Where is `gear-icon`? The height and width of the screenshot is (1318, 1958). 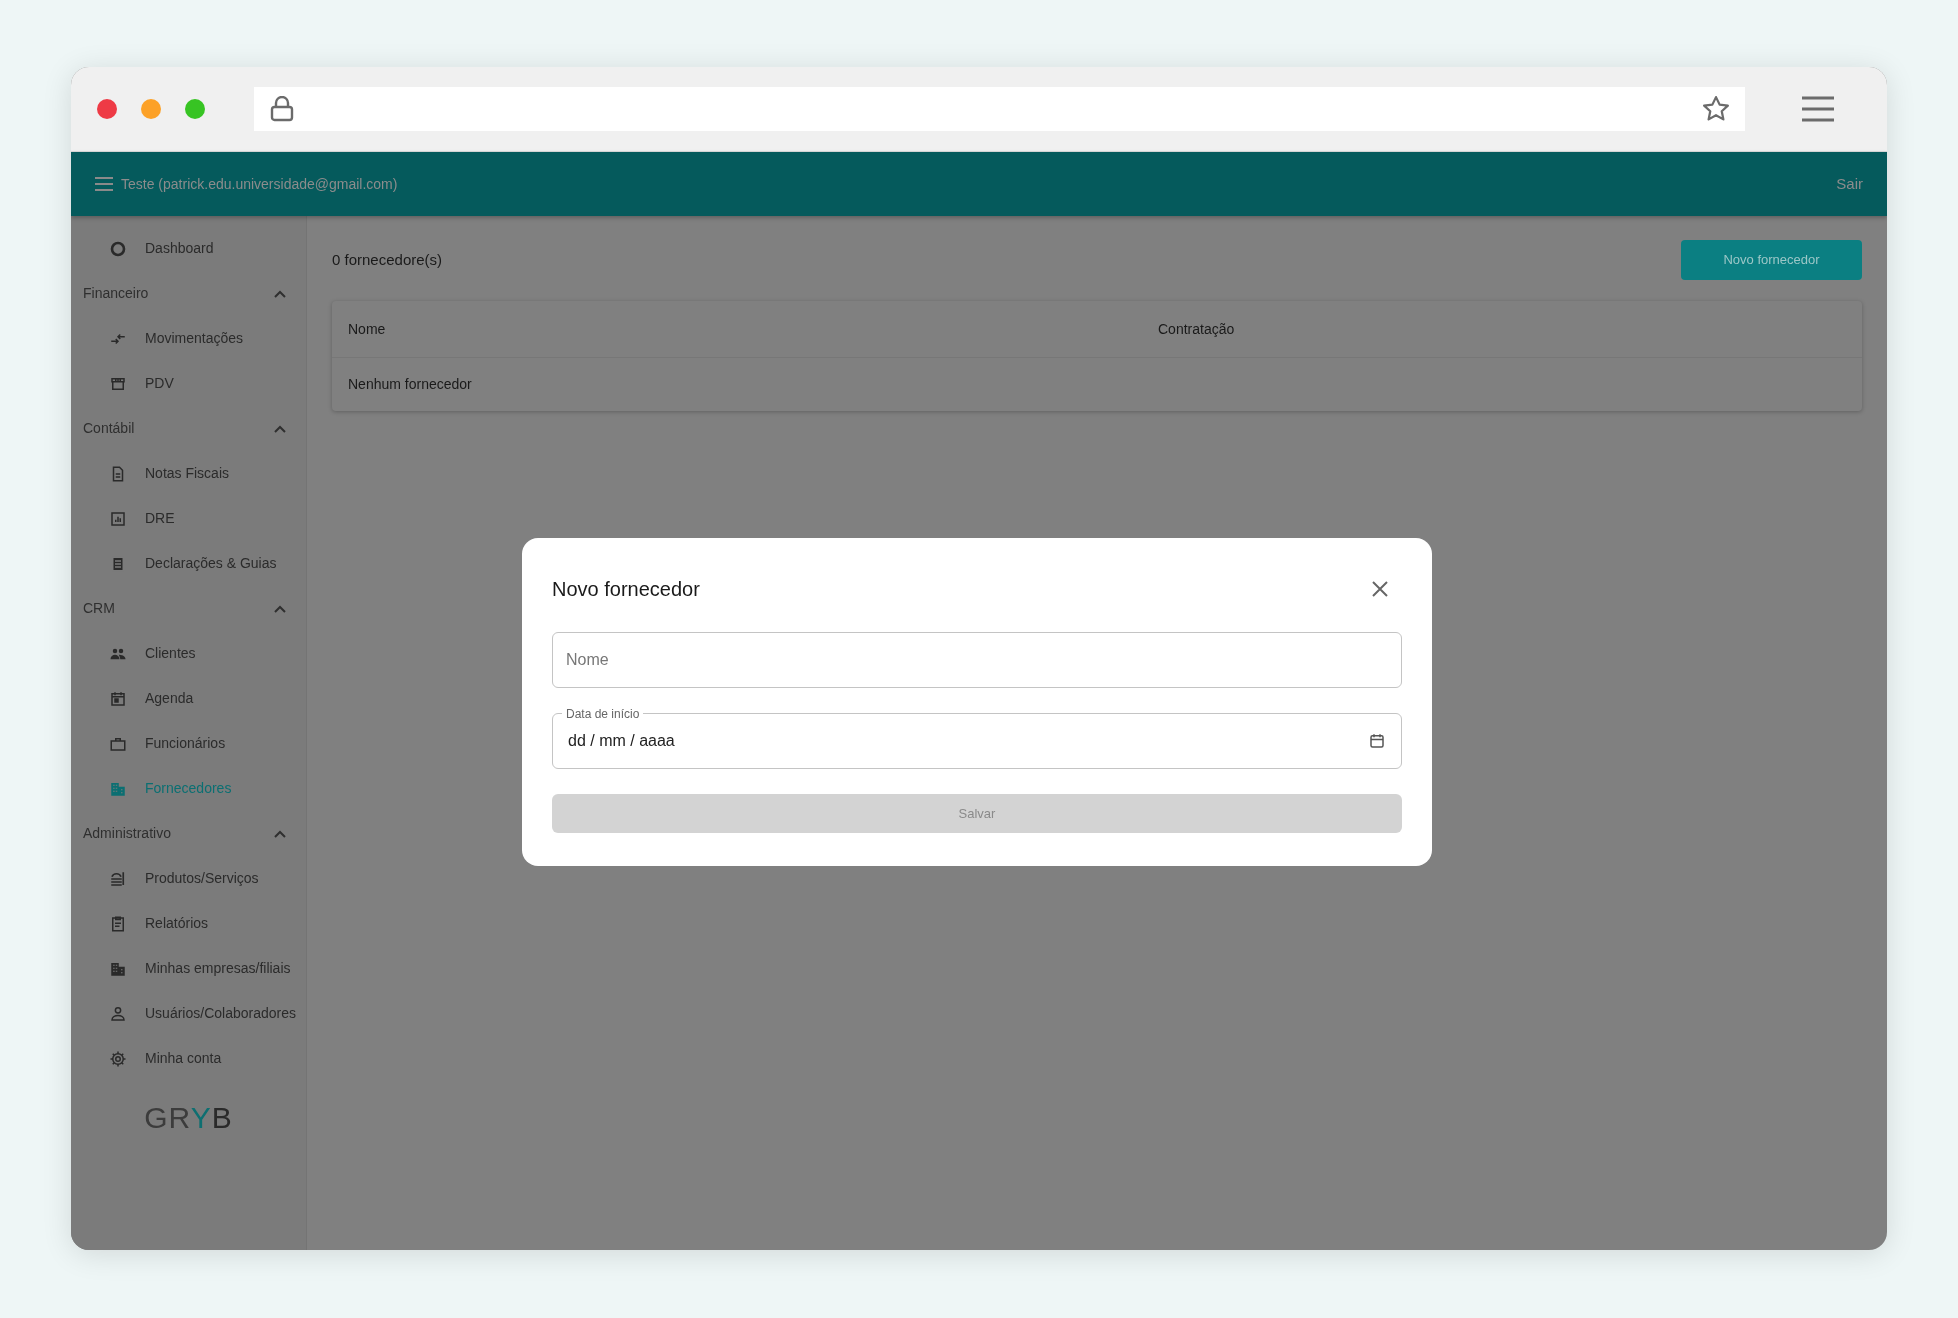
gear-icon is located at coordinates (118, 1058).